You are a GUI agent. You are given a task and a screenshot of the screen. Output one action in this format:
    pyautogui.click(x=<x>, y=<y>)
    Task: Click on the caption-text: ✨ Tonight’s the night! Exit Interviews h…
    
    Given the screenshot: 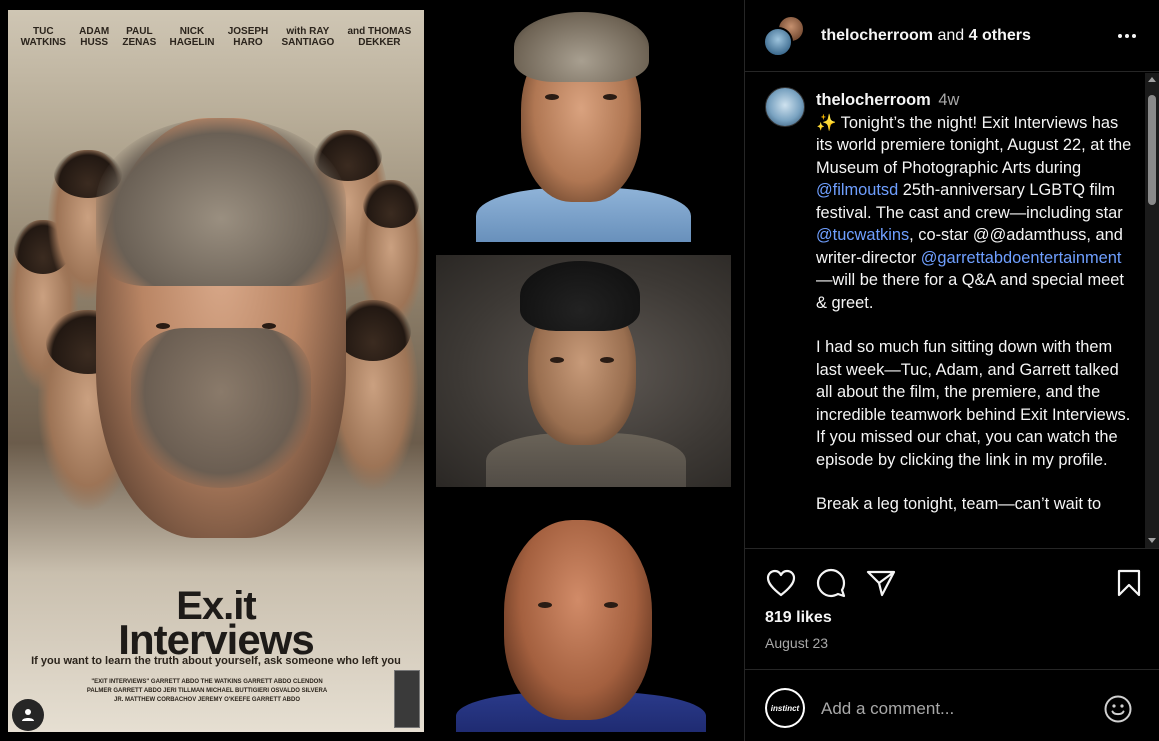 What is the action you would take?
    pyautogui.click(x=974, y=145)
    